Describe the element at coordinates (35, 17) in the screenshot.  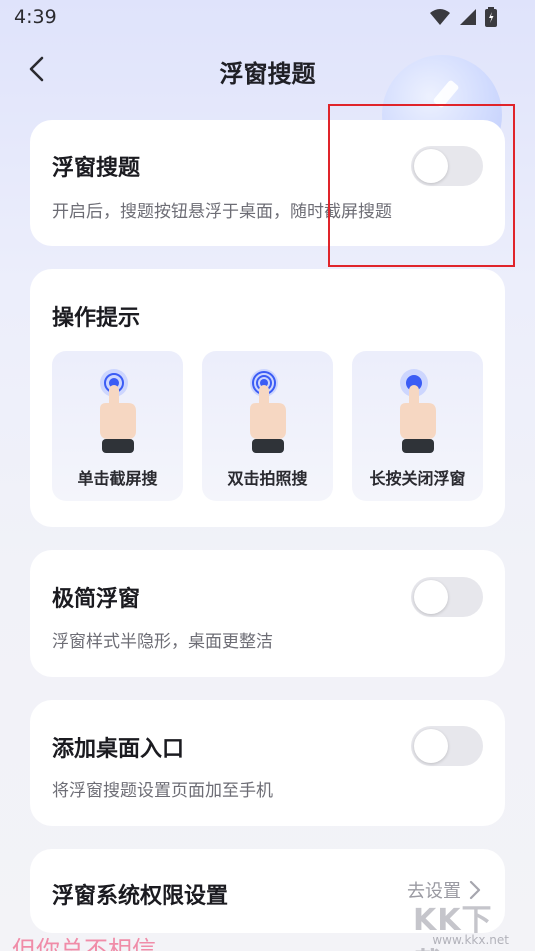
I see `status-time: 4:39` at that location.